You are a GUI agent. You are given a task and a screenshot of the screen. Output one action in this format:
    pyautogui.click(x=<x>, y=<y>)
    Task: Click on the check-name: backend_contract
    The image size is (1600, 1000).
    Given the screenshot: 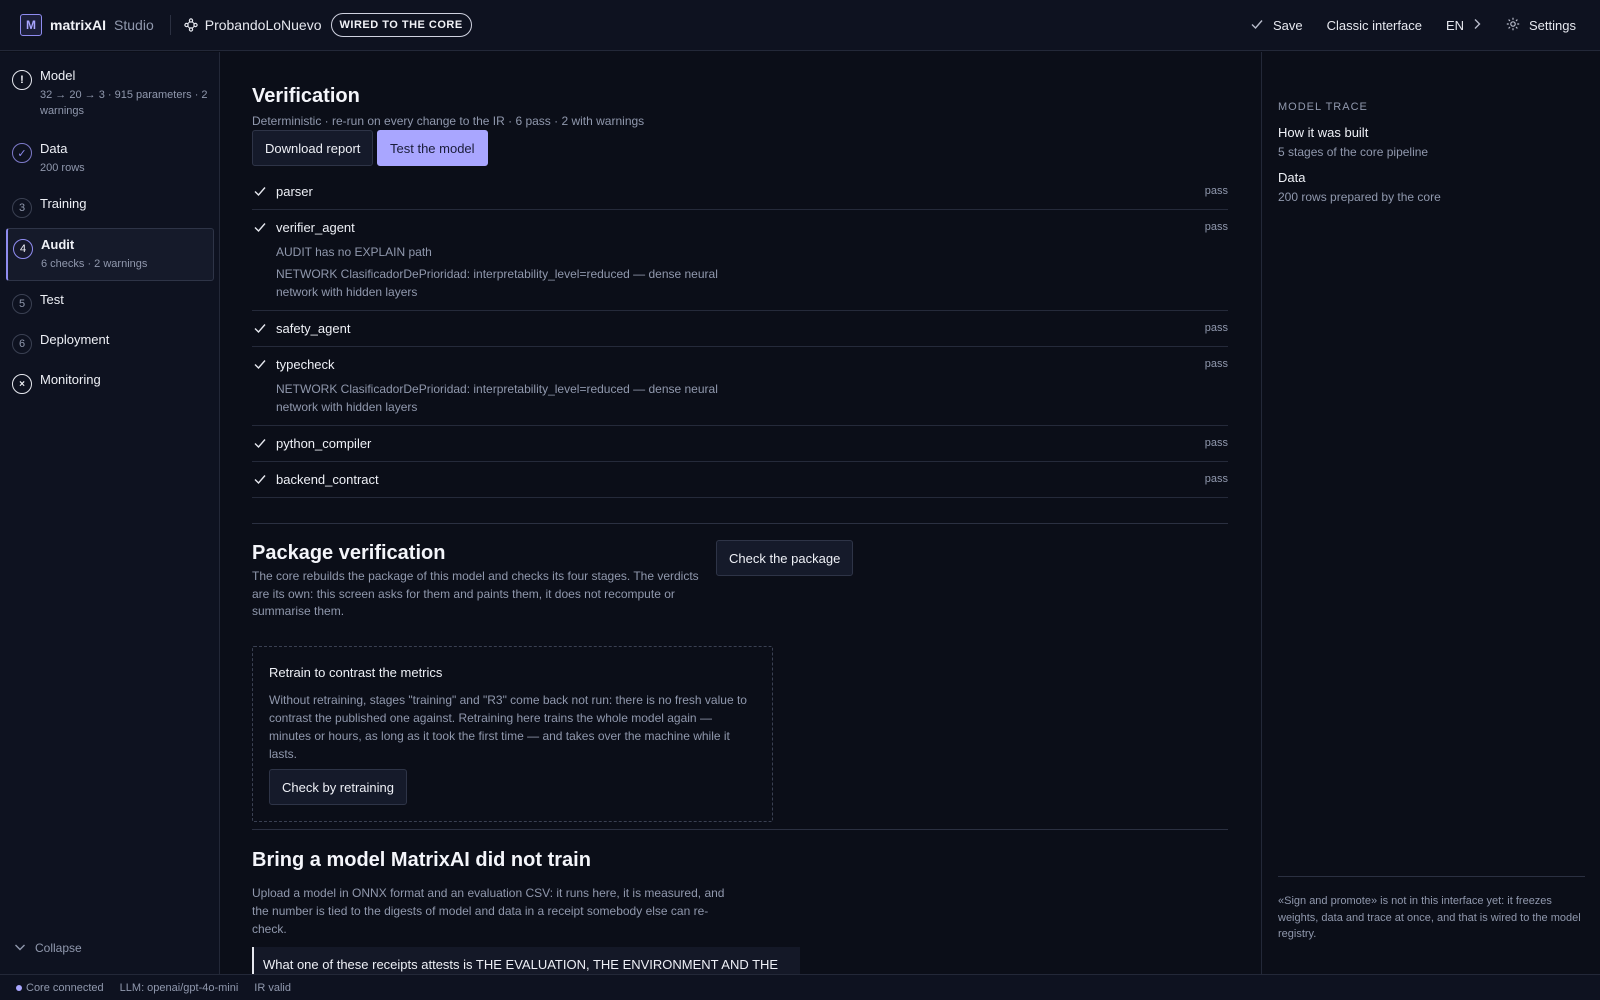 What is the action you would take?
    pyautogui.click(x=327, y=479)
    